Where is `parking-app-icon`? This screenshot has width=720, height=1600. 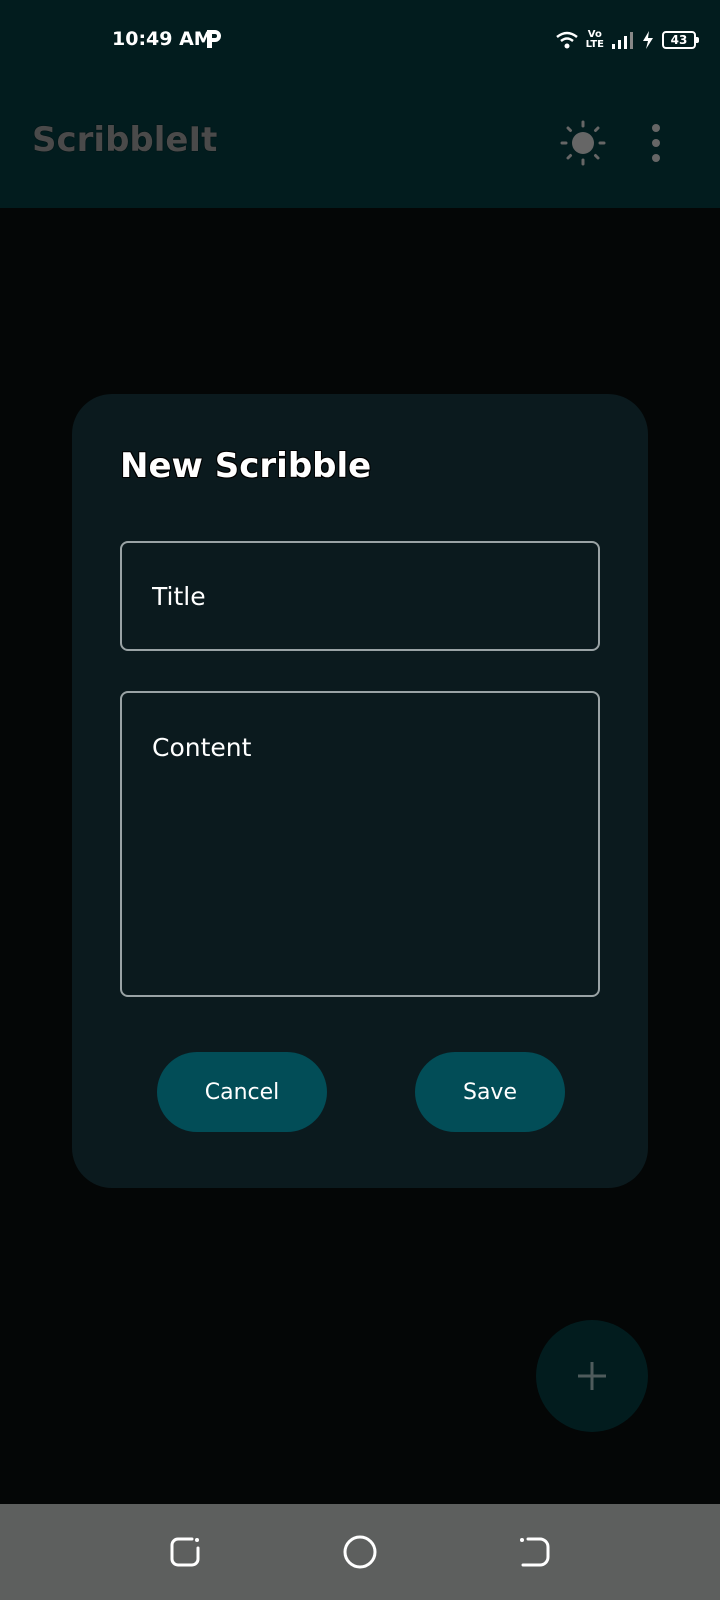 parking-app-icon is located at coordinates (214, 39).